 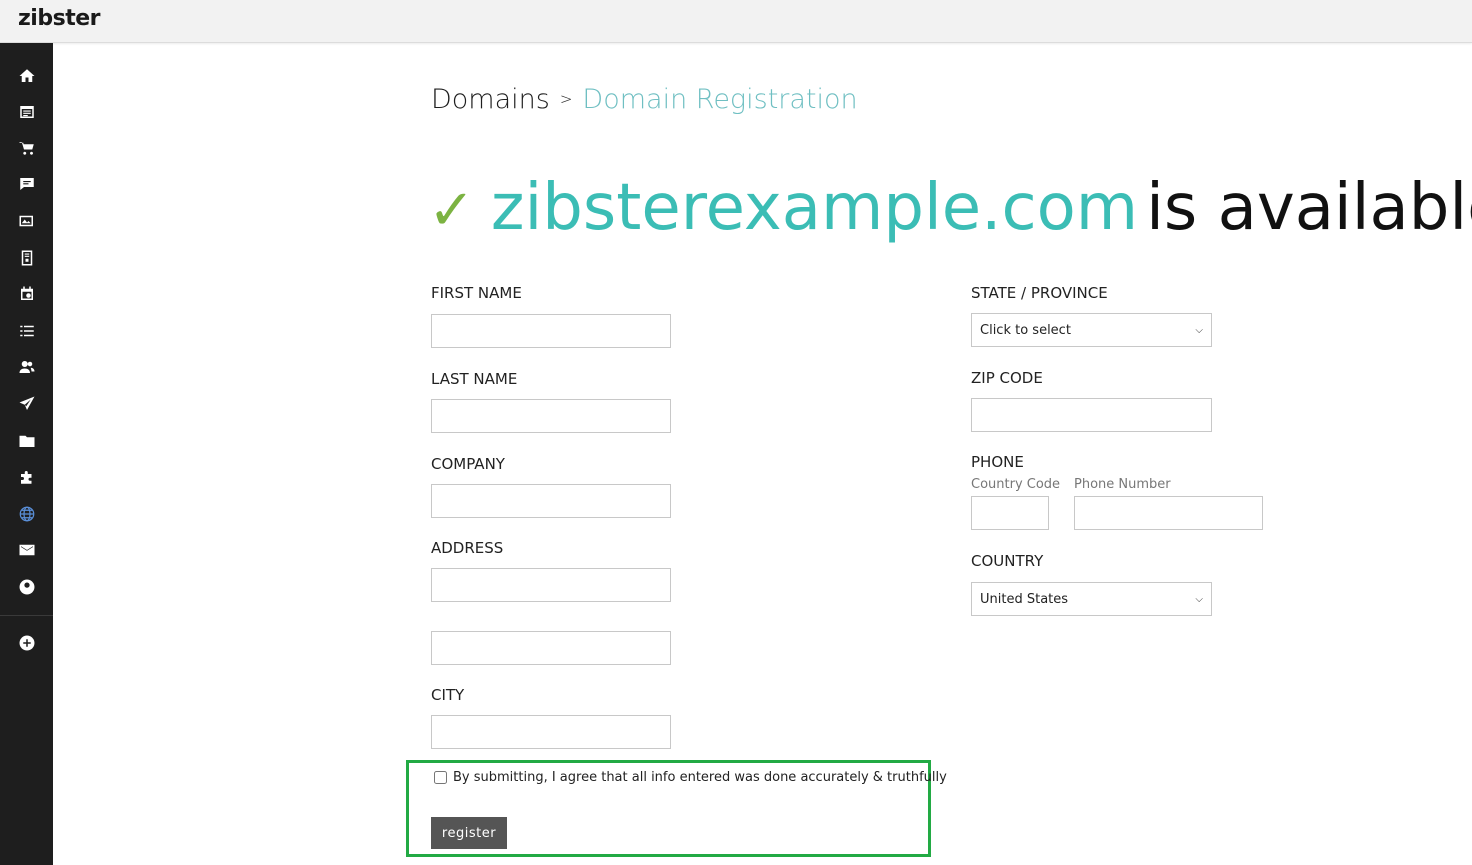 What do you see at coordinates (997, 462) in the screenshot?
I see `phone-label: PHONE` at bounding box center [997, 462].